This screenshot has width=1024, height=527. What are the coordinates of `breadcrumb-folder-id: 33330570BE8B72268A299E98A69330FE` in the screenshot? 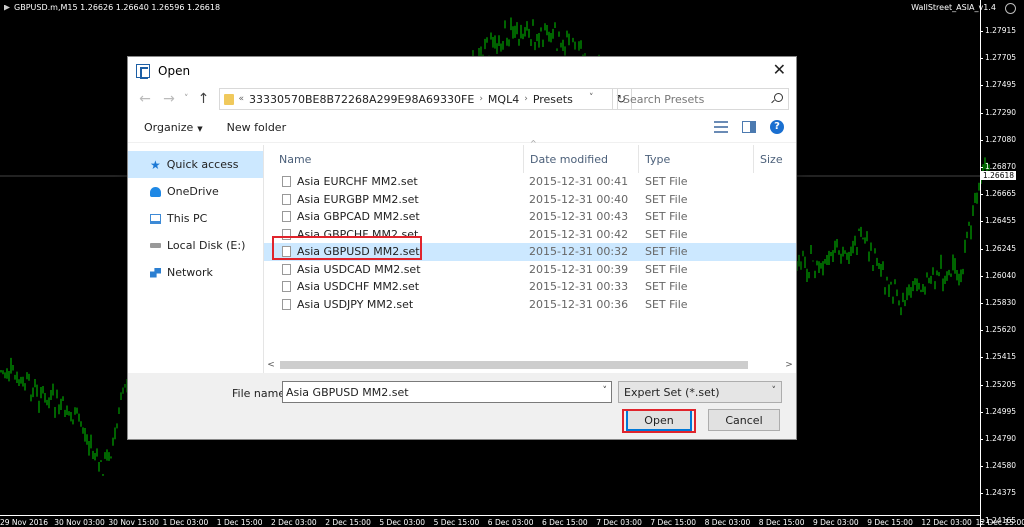 It's located at (361, 99).